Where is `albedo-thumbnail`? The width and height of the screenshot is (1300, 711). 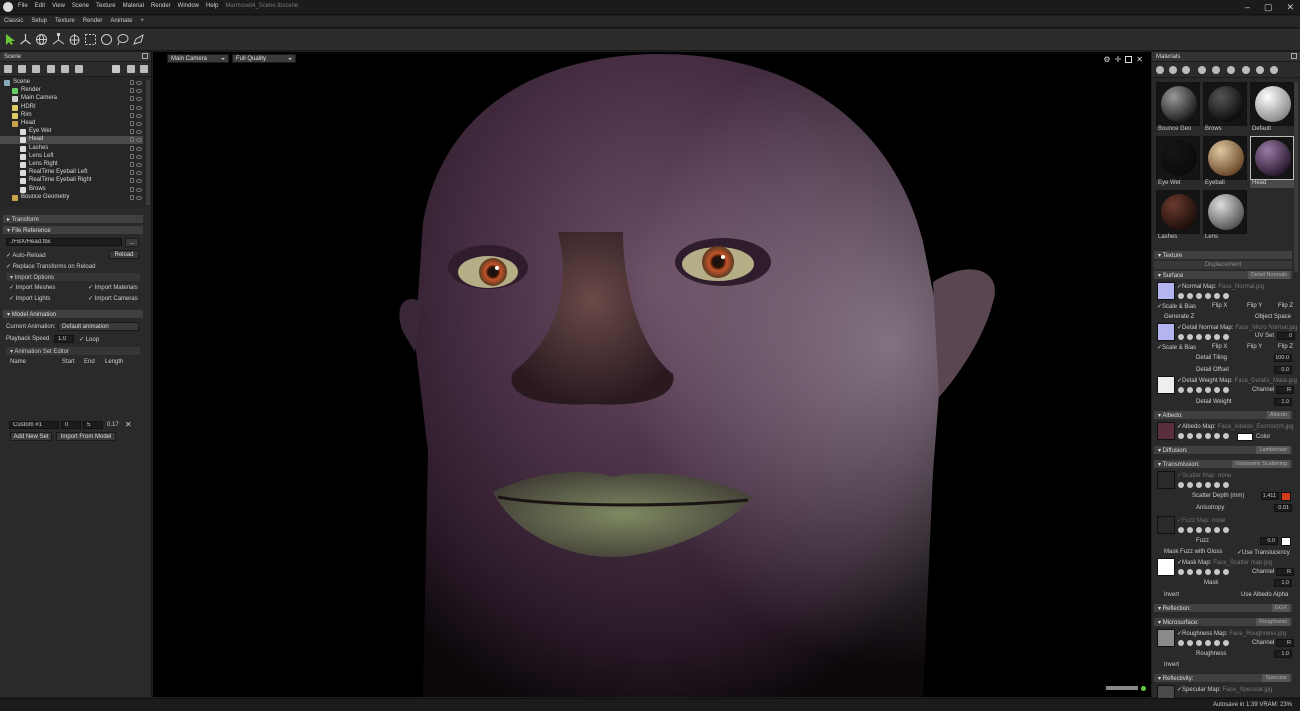
albedo-thumbnail is located at coordinates (1166, 431).